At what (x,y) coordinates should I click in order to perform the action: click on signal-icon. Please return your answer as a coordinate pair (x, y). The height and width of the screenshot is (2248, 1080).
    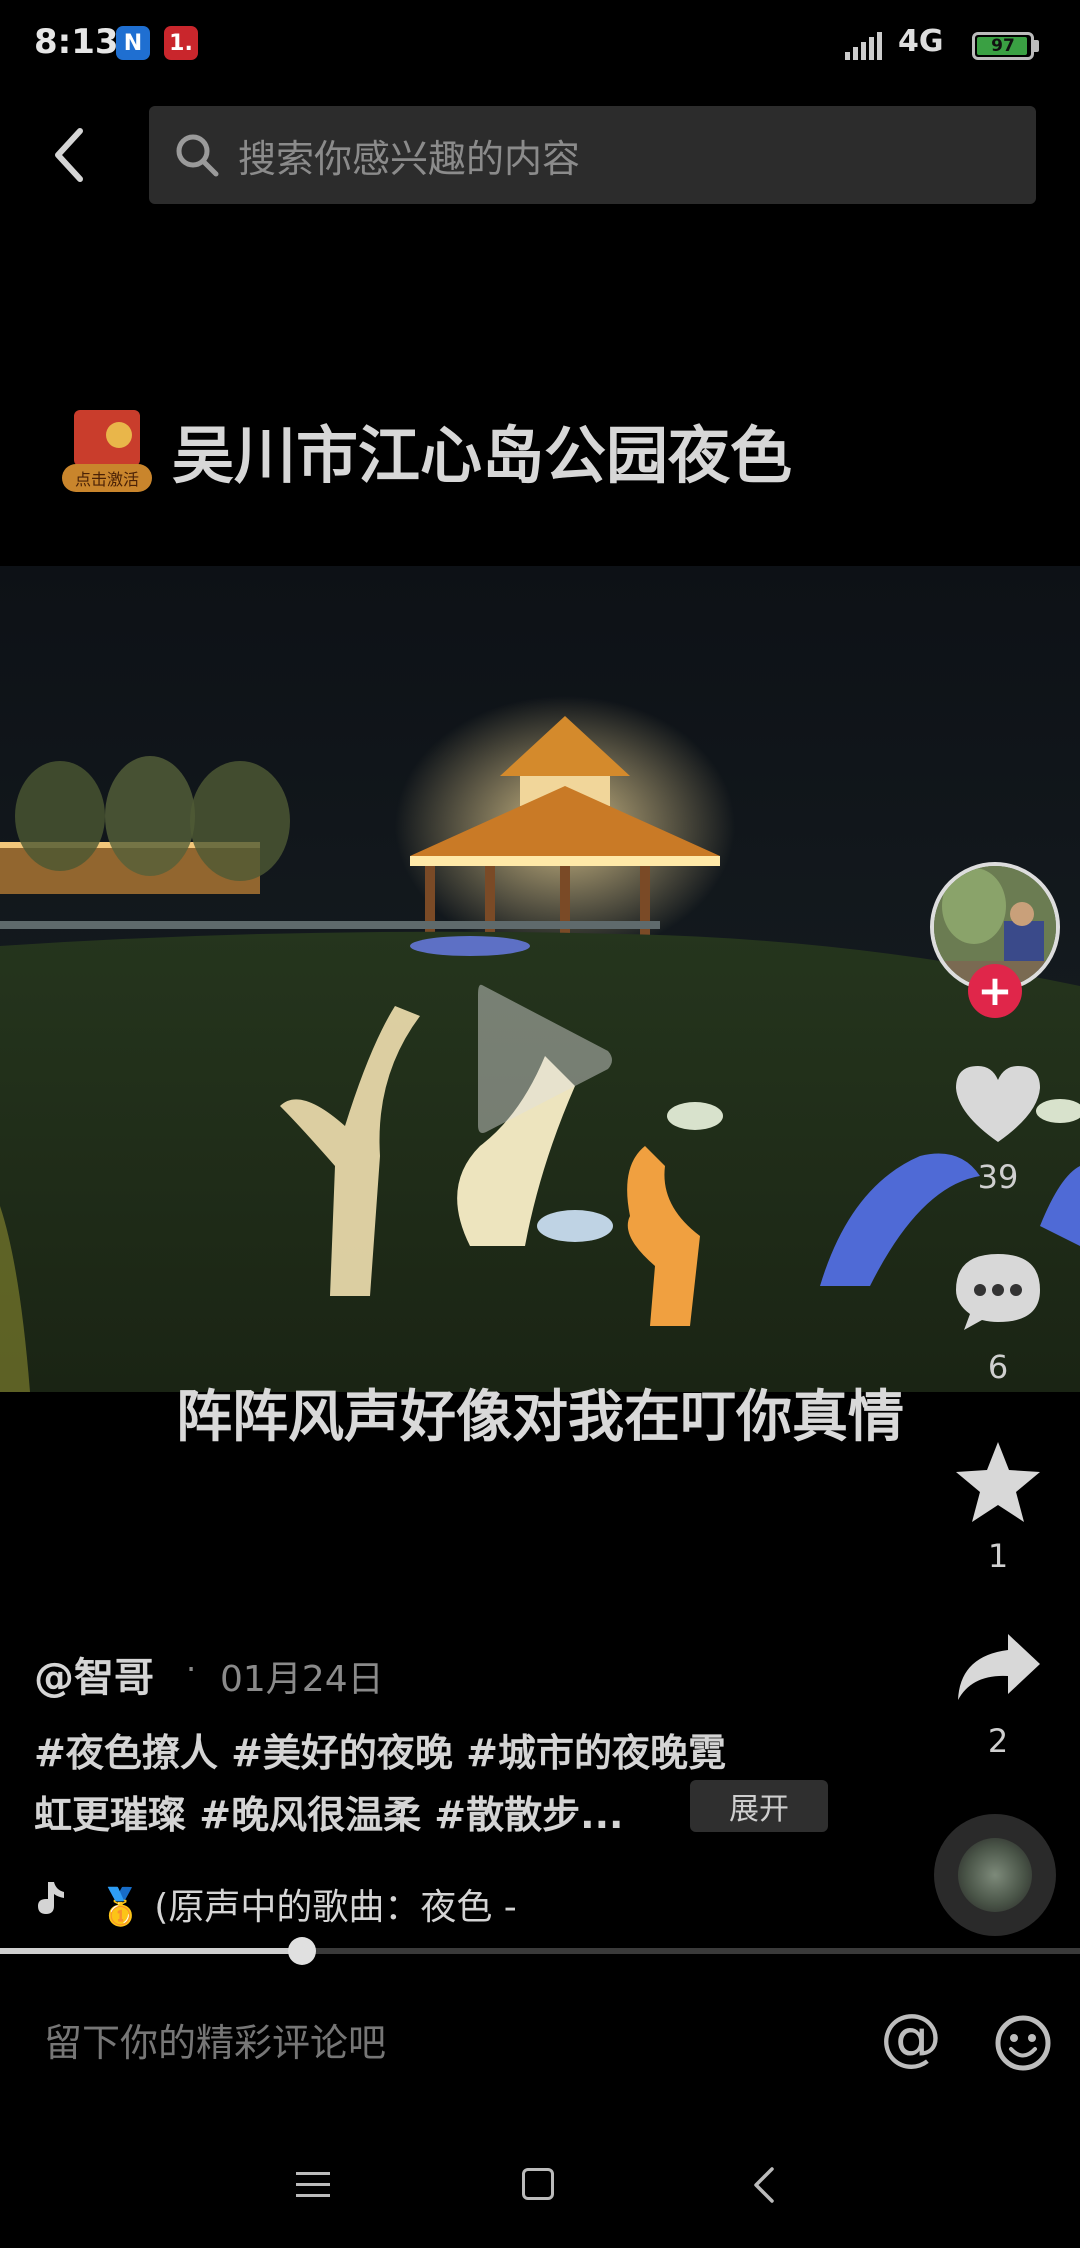
    Looking at the image, I should click on (863, 46).